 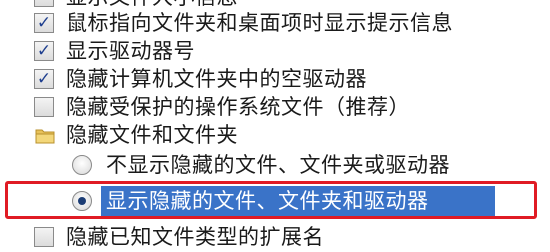 What do you see at coordinates (238, 107) in the screenshot?
I see `option-label: 隐藏受保护的操作系统文件（推荐）` at bounding box center [238, 107].